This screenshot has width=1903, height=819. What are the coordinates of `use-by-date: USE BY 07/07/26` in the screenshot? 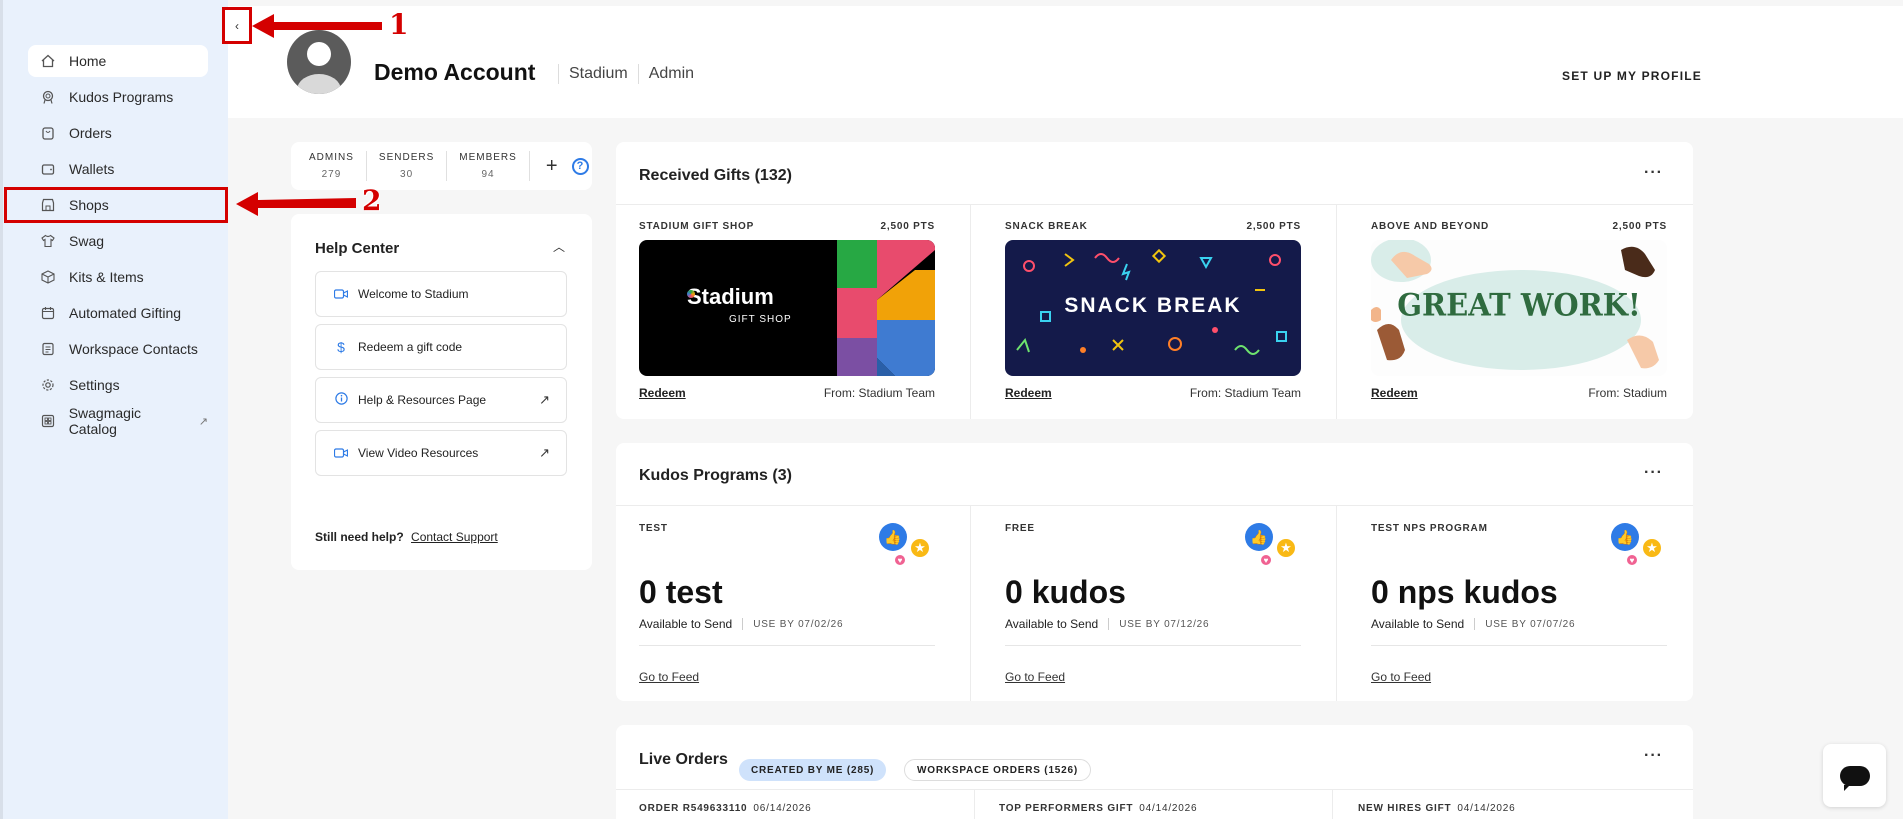 It's located at (1530, 624).